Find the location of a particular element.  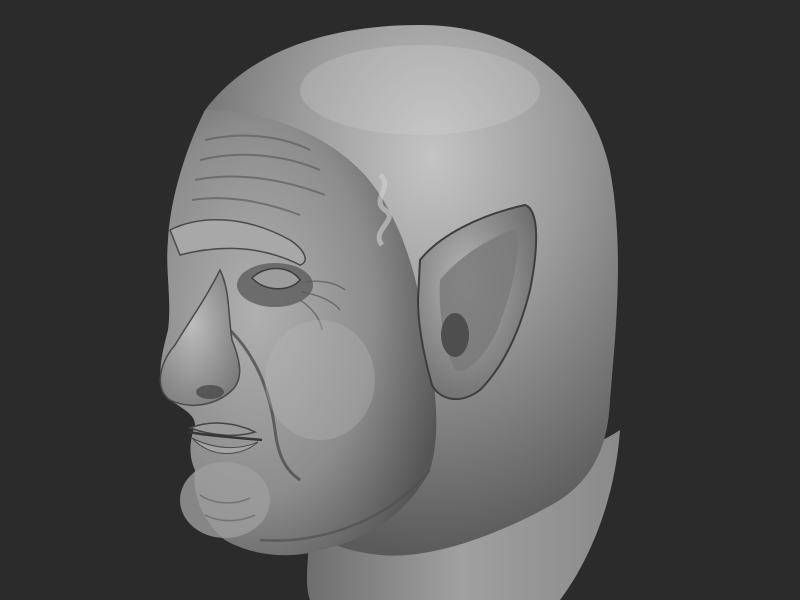

cheek-highlight is located at coordinates (320, 380).